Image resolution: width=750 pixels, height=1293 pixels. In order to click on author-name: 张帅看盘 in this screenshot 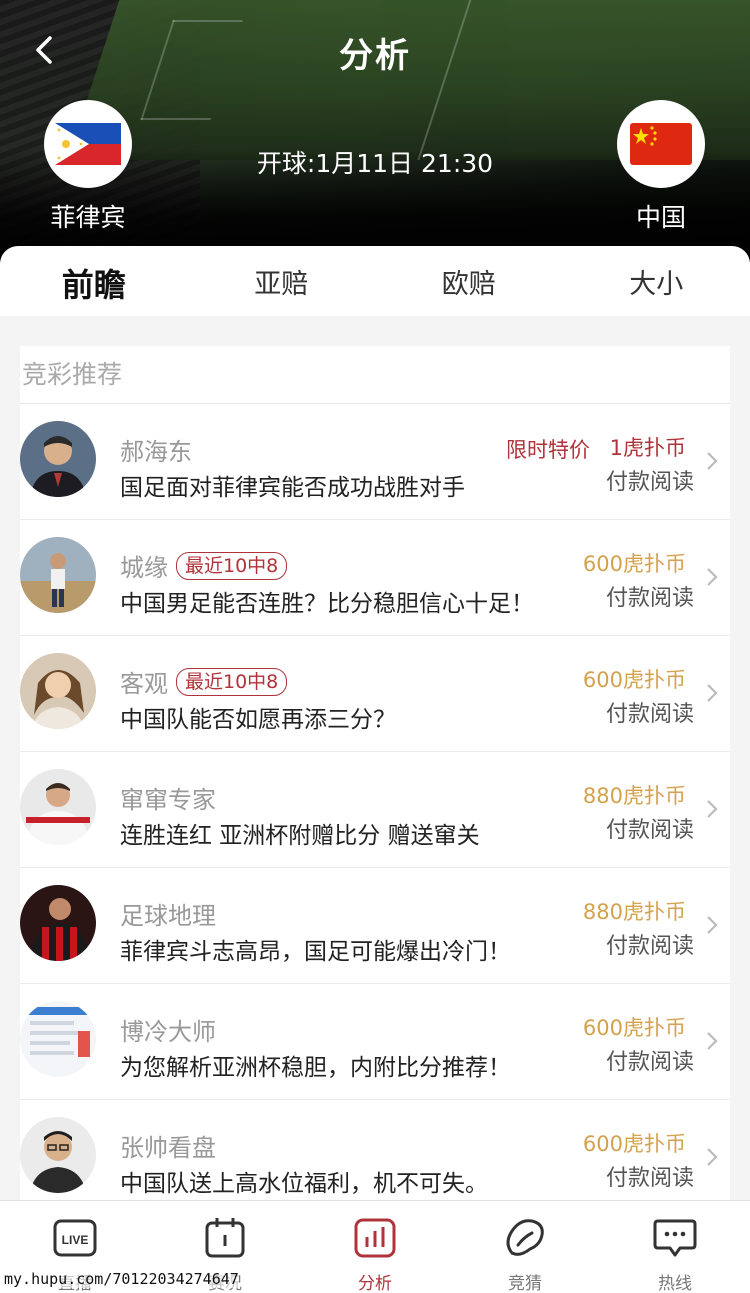, I will do `click(168, 1148)`.